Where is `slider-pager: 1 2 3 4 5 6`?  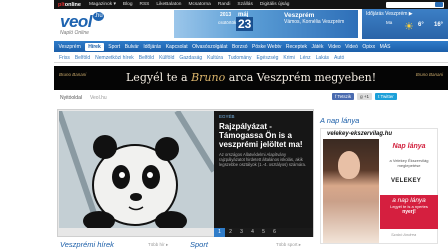 slider-pager: 1 2 3 4 5 6 is located at coordinates (263, 232).